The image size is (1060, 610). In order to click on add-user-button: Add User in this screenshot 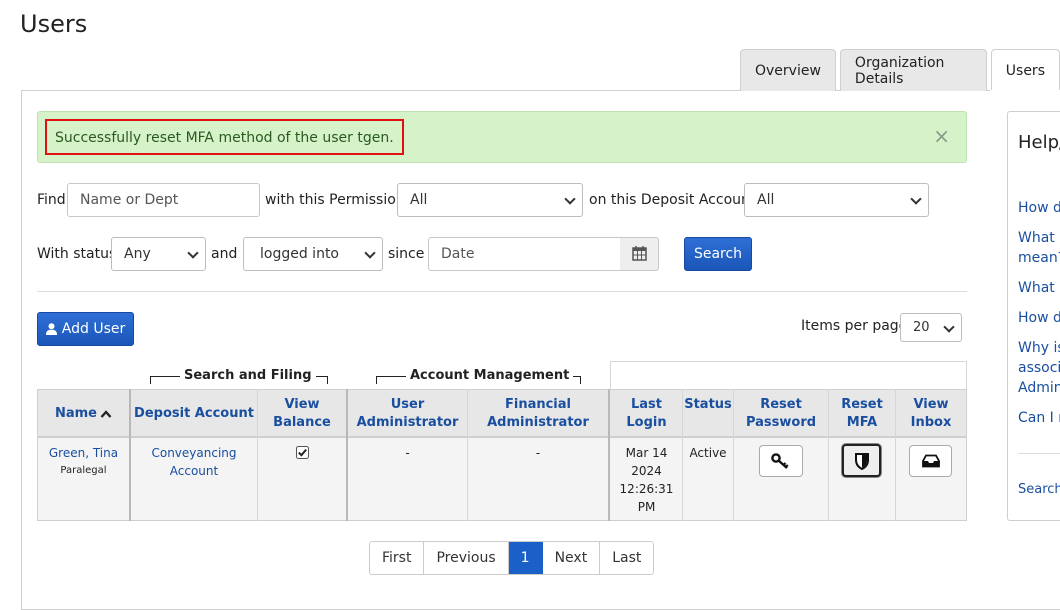, I will do `click(85, 329)`.